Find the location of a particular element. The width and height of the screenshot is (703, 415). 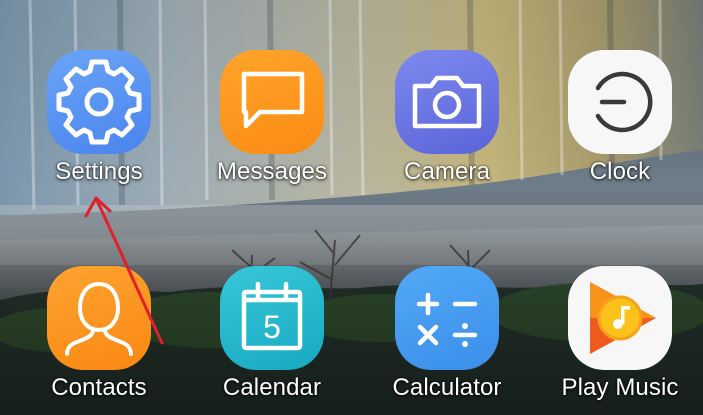

app-contacts: Contacts is located at coordinates (99, 336).